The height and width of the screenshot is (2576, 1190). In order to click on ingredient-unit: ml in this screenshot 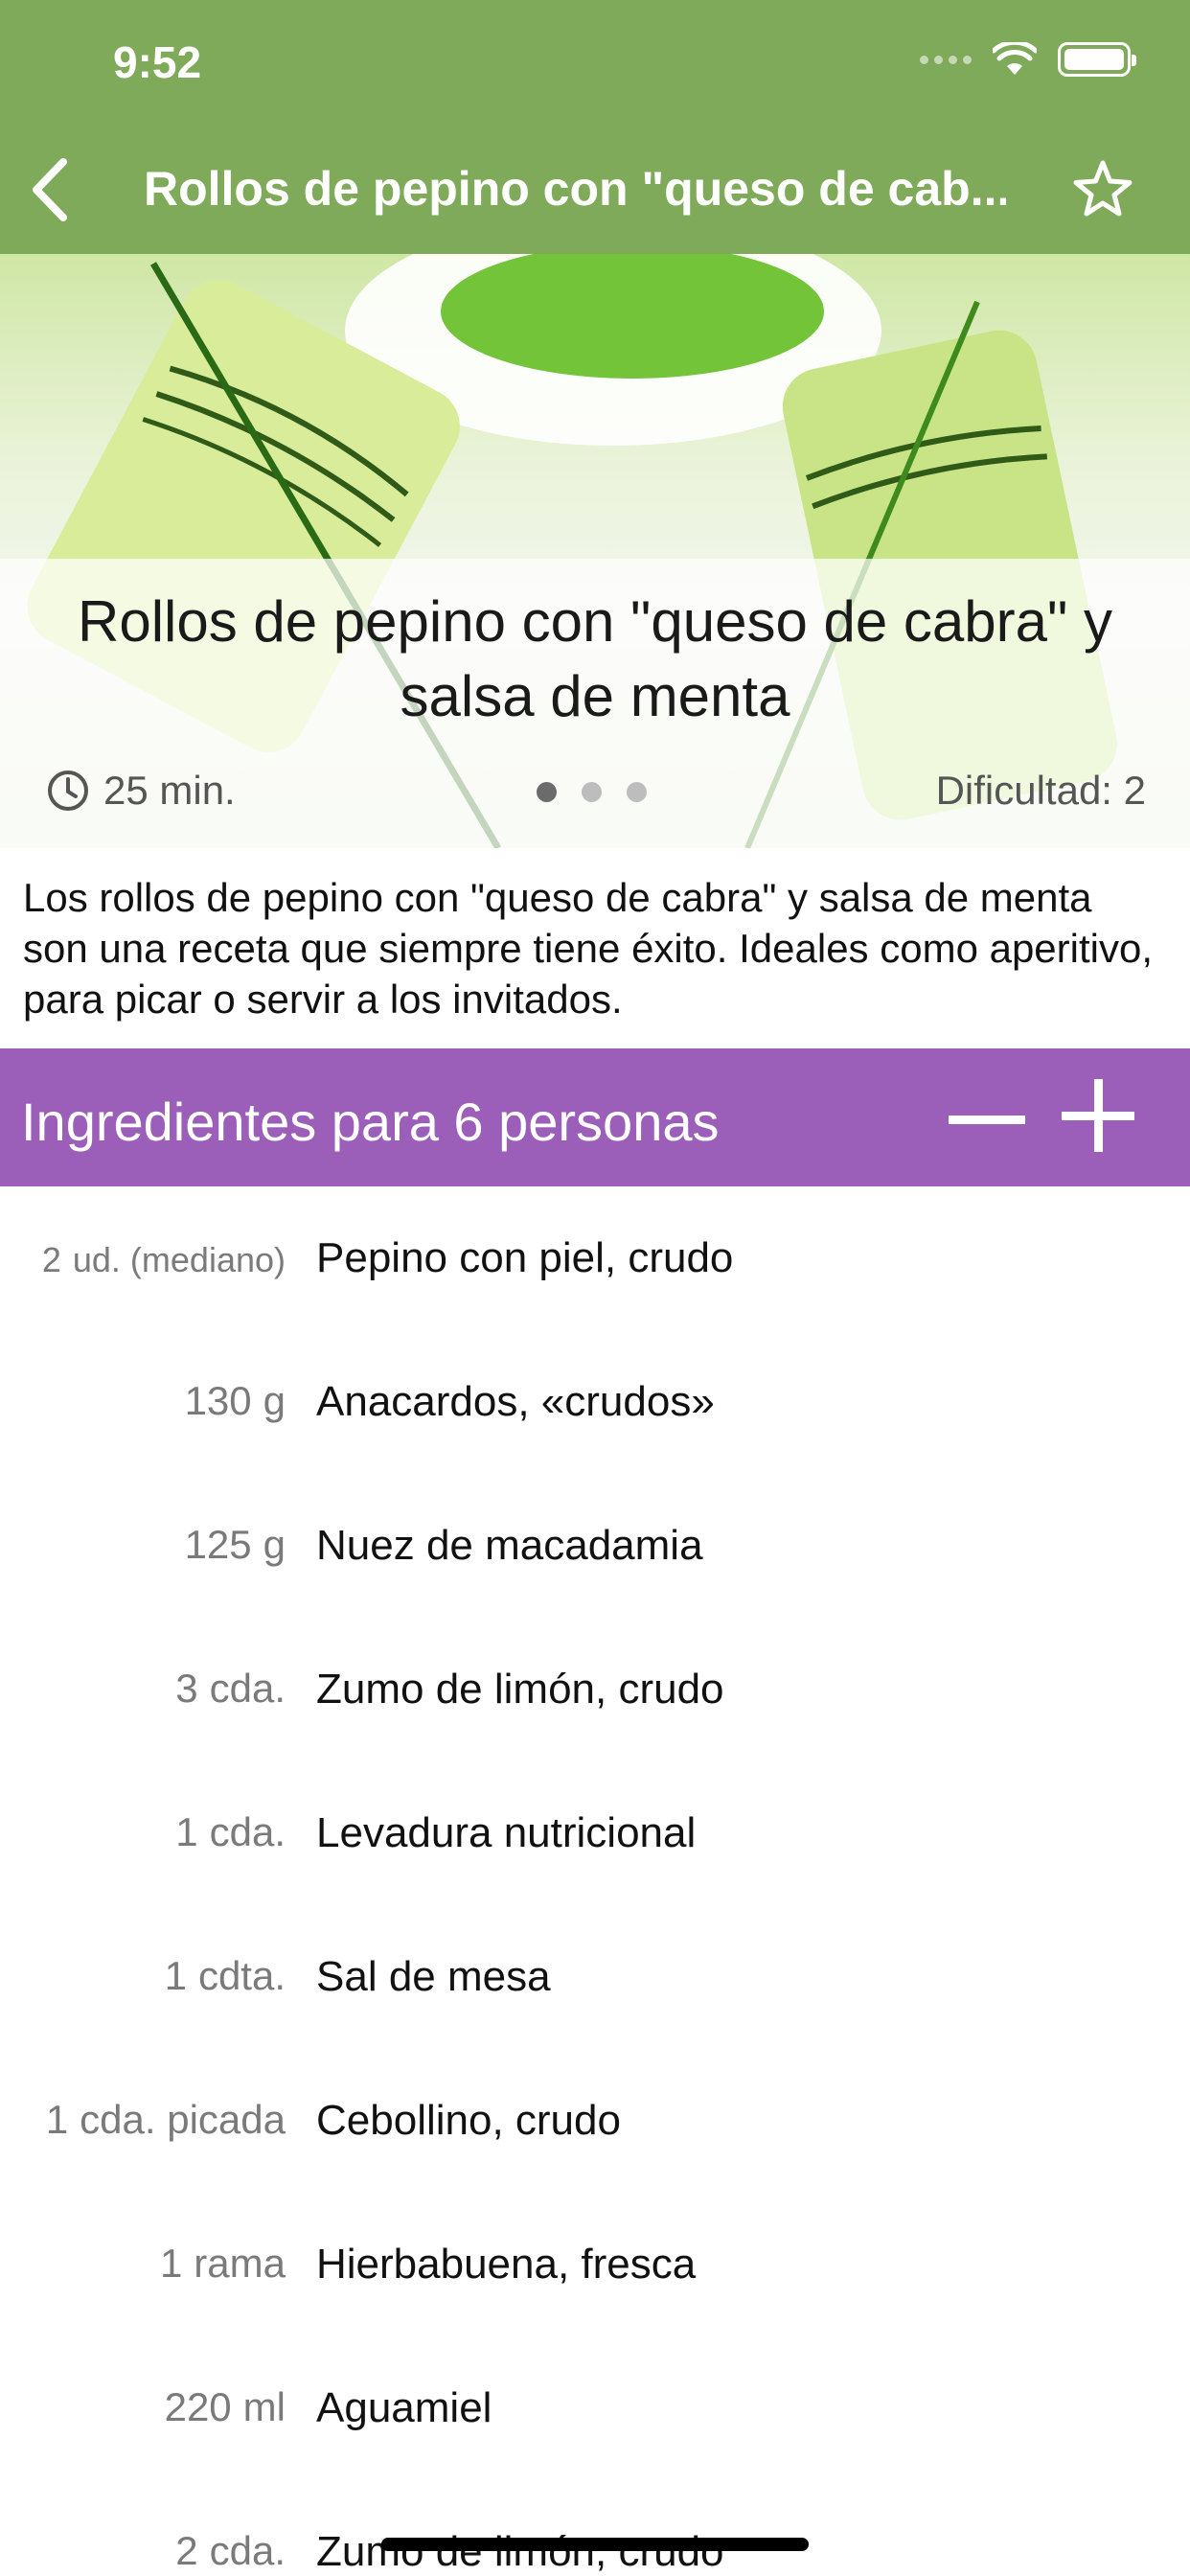, I will do `click(264, 2406)`.